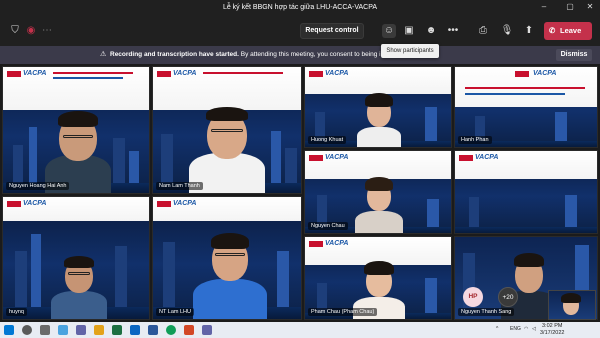 The height and width of the screenshot is (338, 600). I want to click on tray-chevron-icon: ^, so click(497, 329).